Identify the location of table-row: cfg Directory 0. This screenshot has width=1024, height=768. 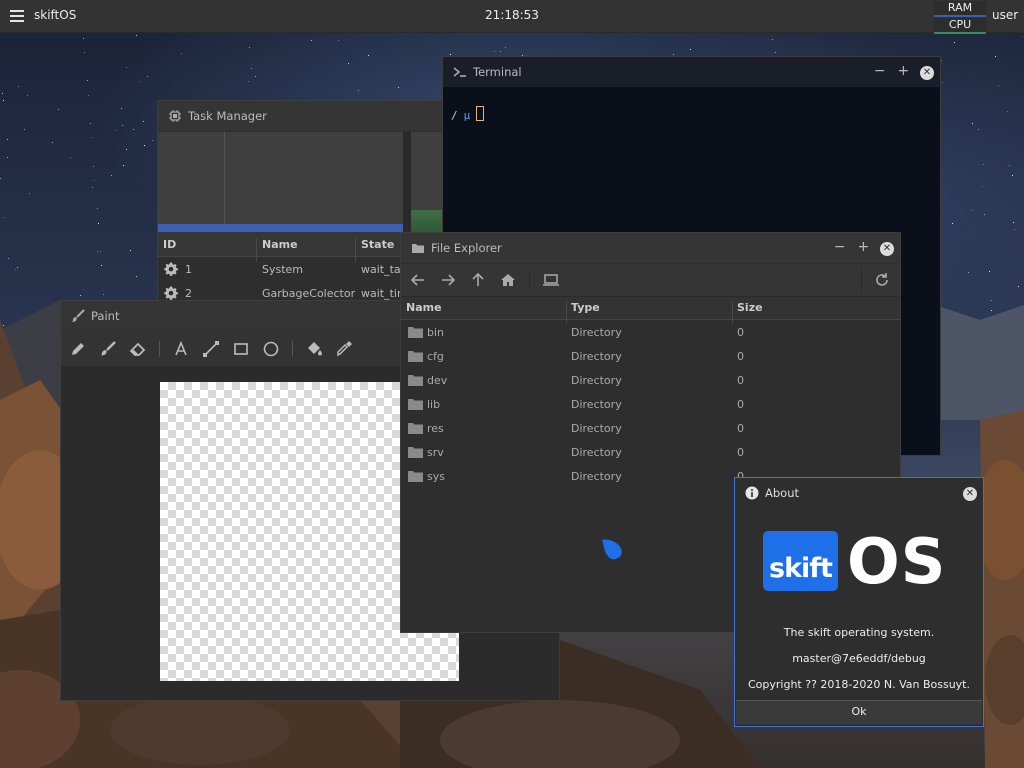
(650, 356).